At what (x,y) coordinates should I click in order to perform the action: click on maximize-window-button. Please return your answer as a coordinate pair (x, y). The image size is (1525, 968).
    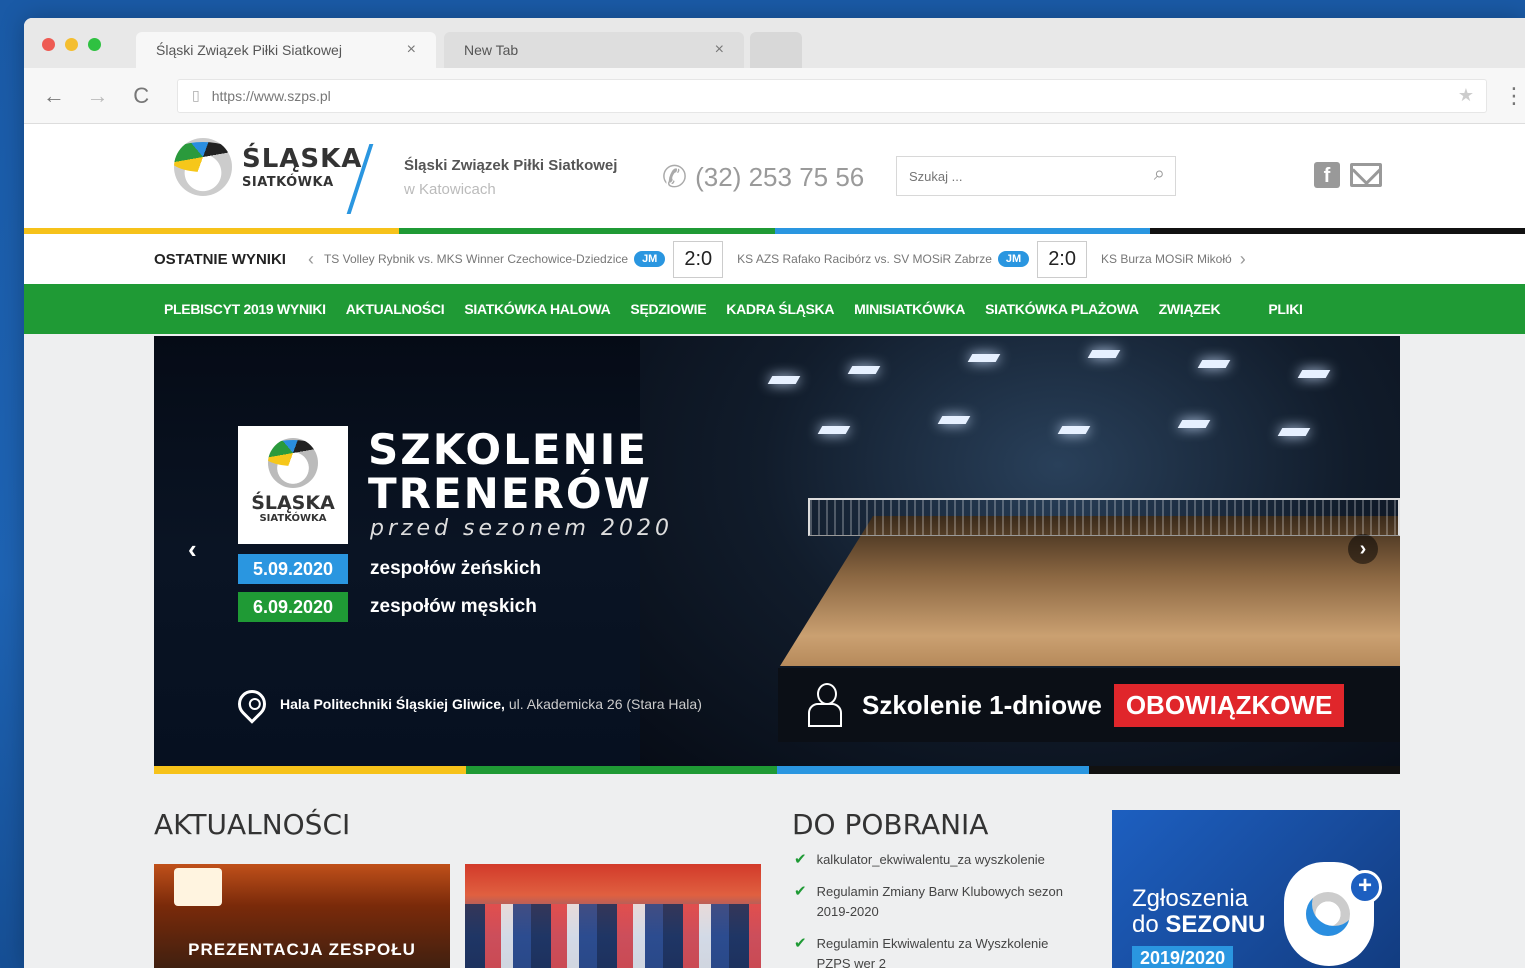
    Looking at the image, I should click on (94, 44).